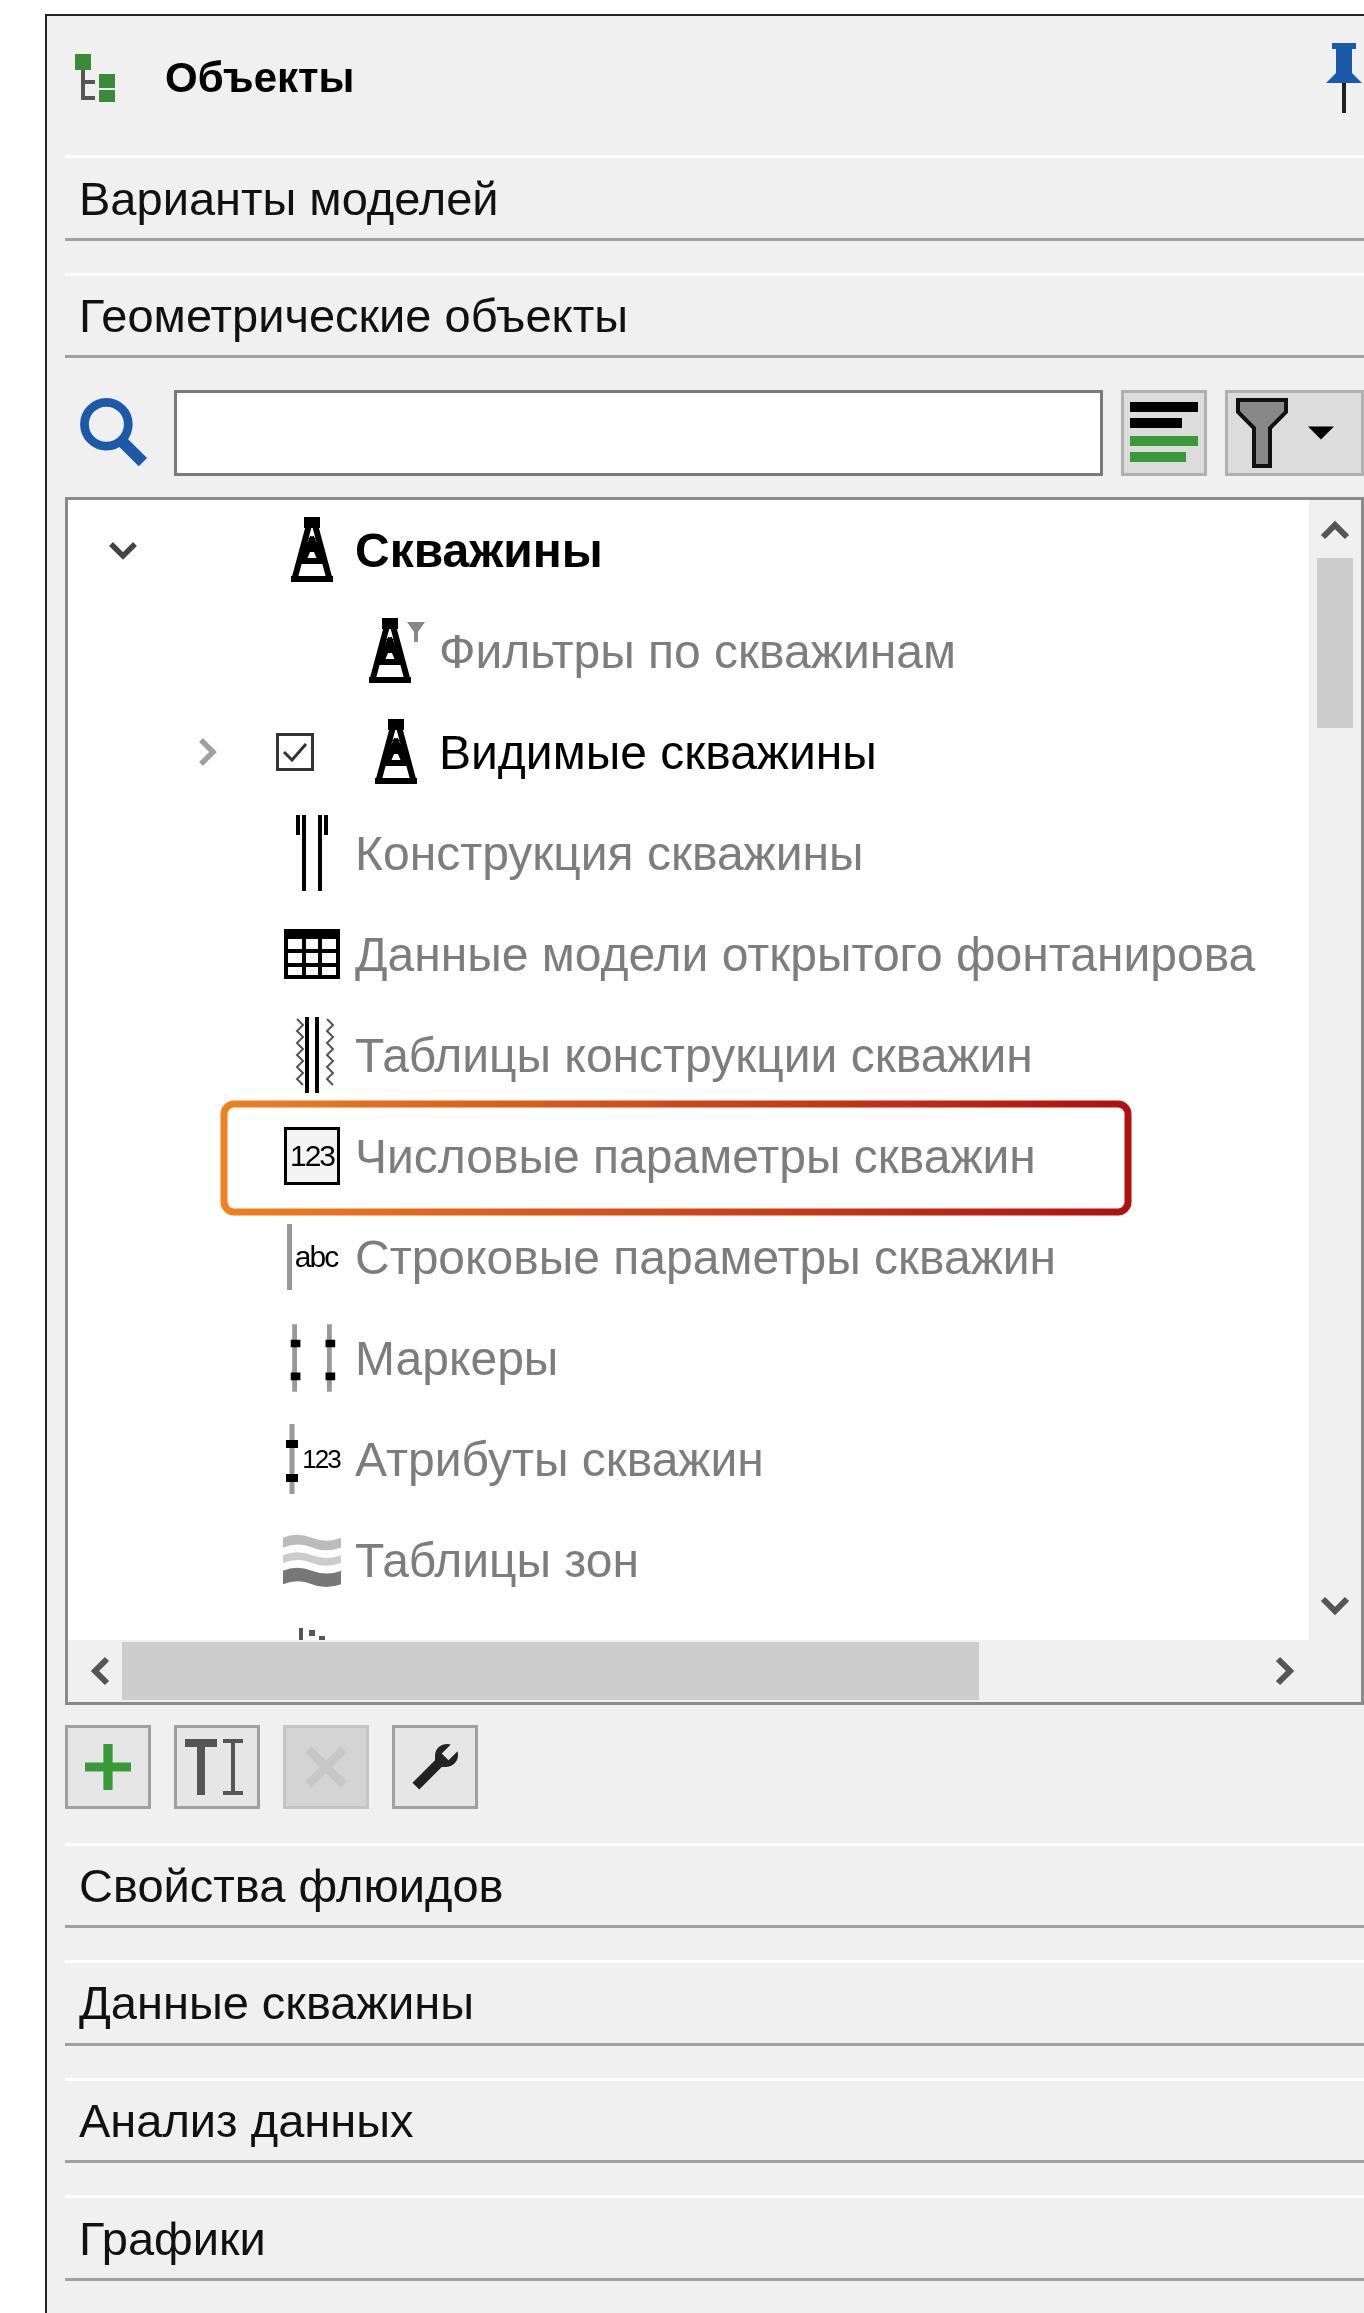  I want to click on table-icon, so click(312, 954).